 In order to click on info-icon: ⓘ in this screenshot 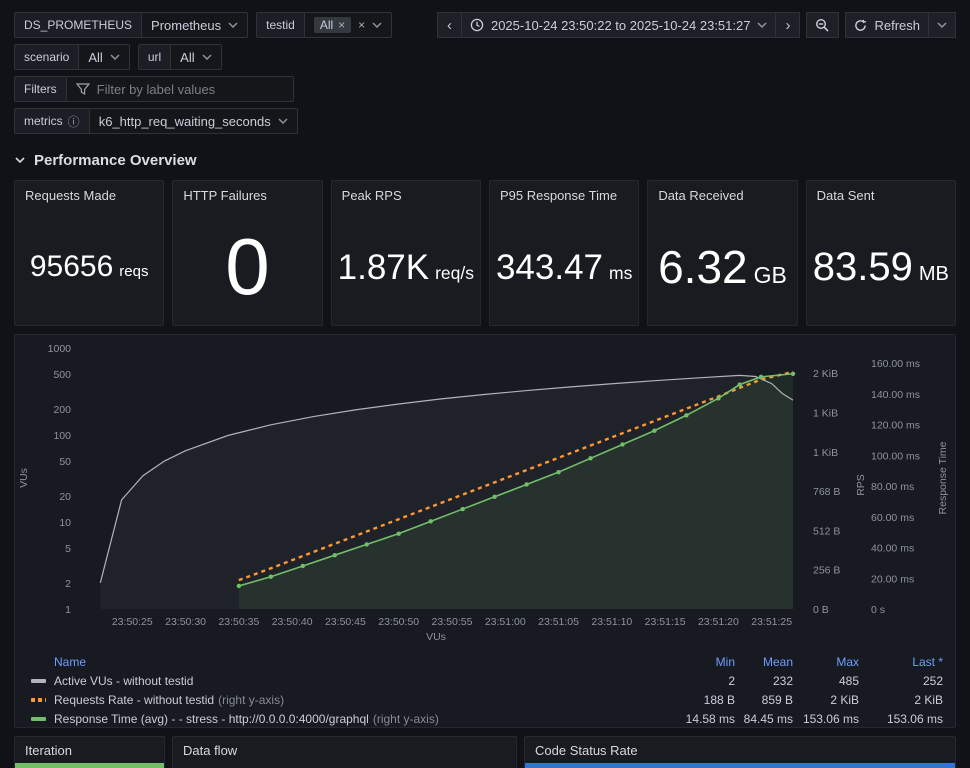, I will do `click(74, 121)`.